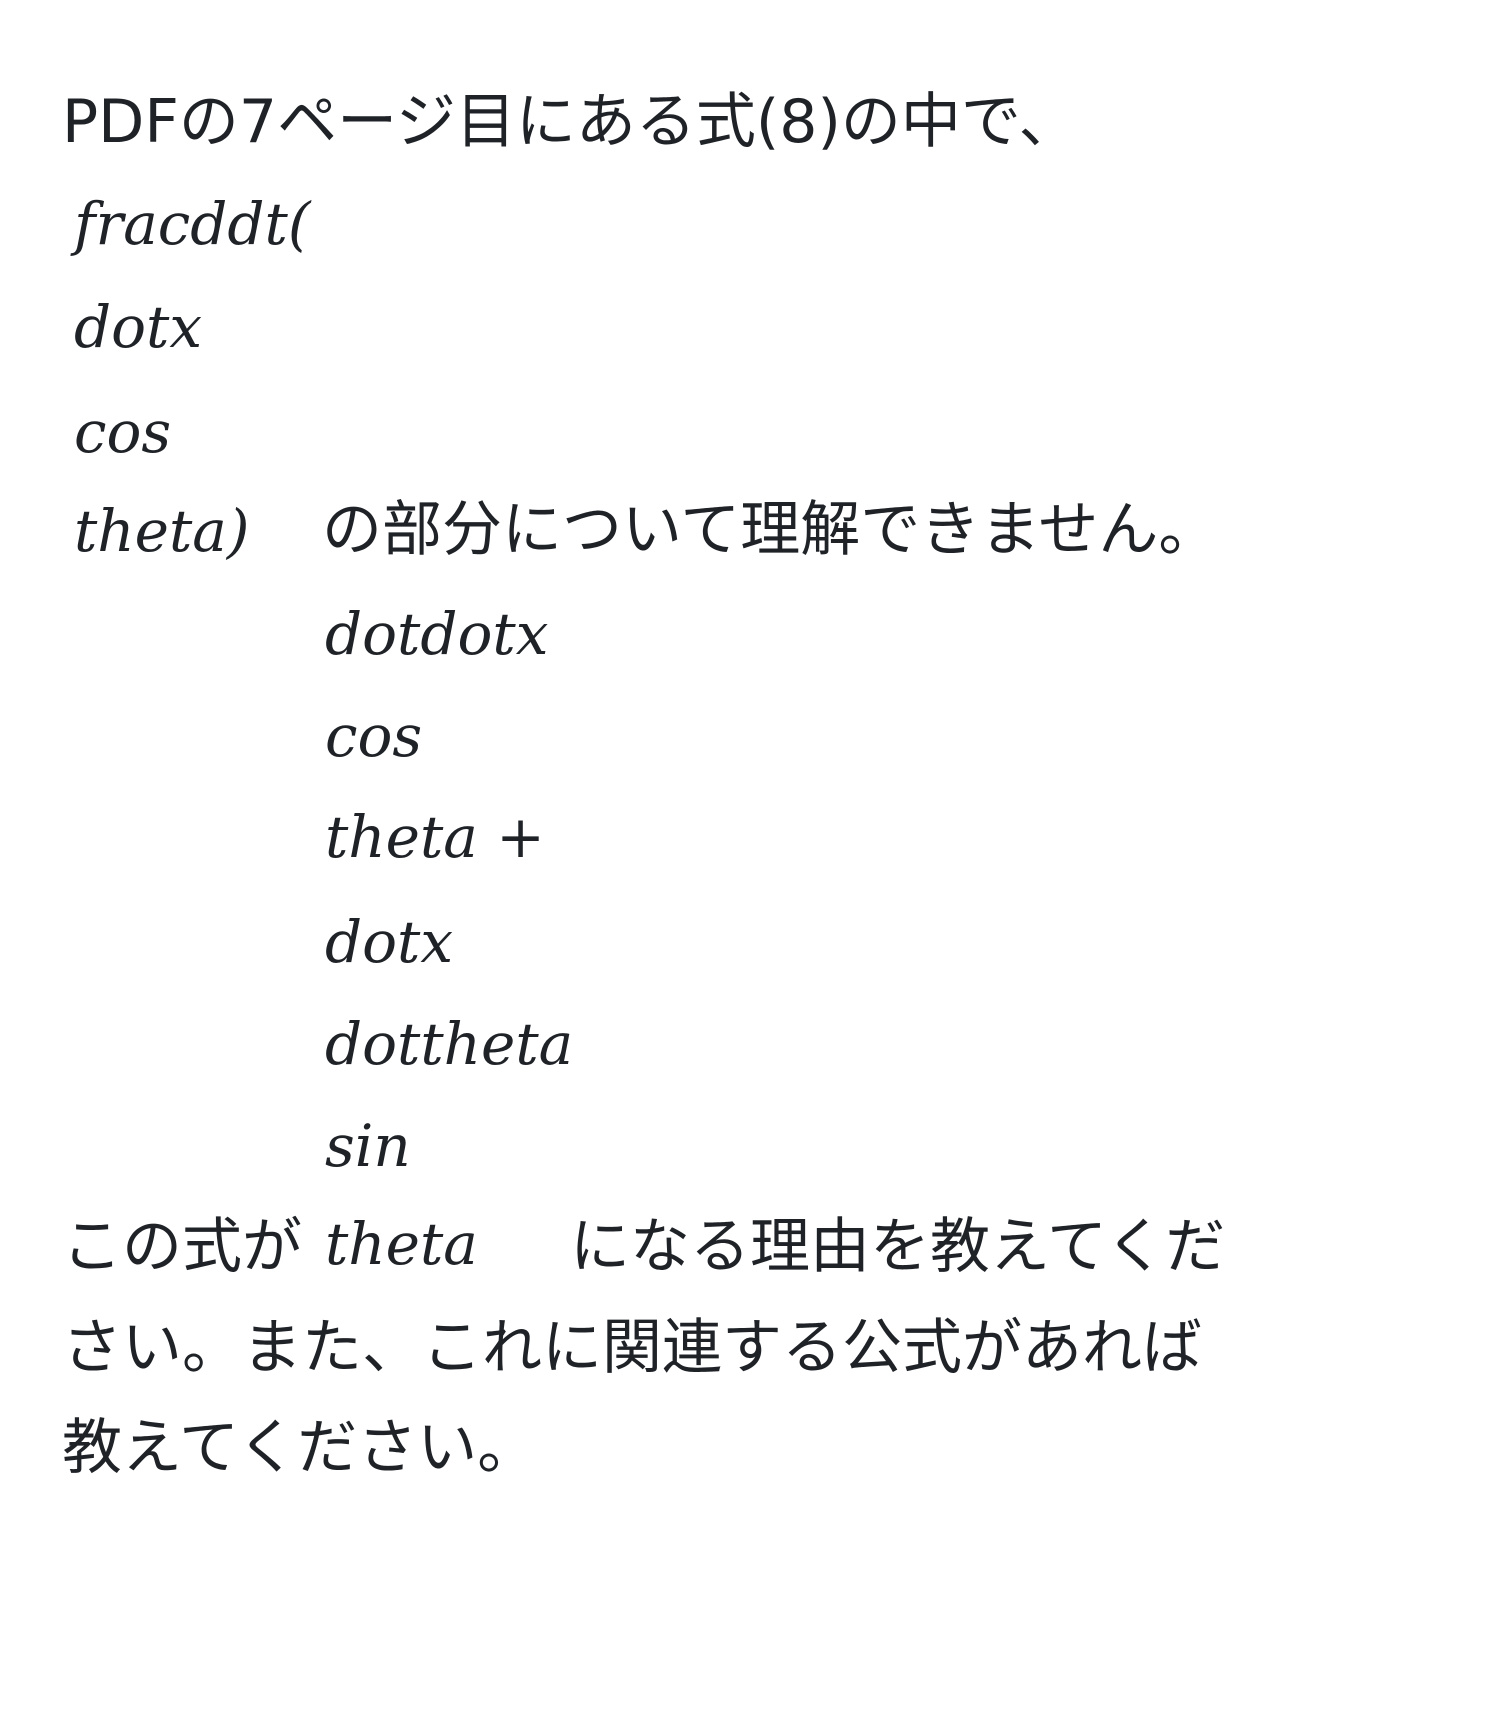  What do you see at coordinates (123, 432) in the screenshot?
I see `math-fragment-cos: cos` at bounding box center [123, 432].